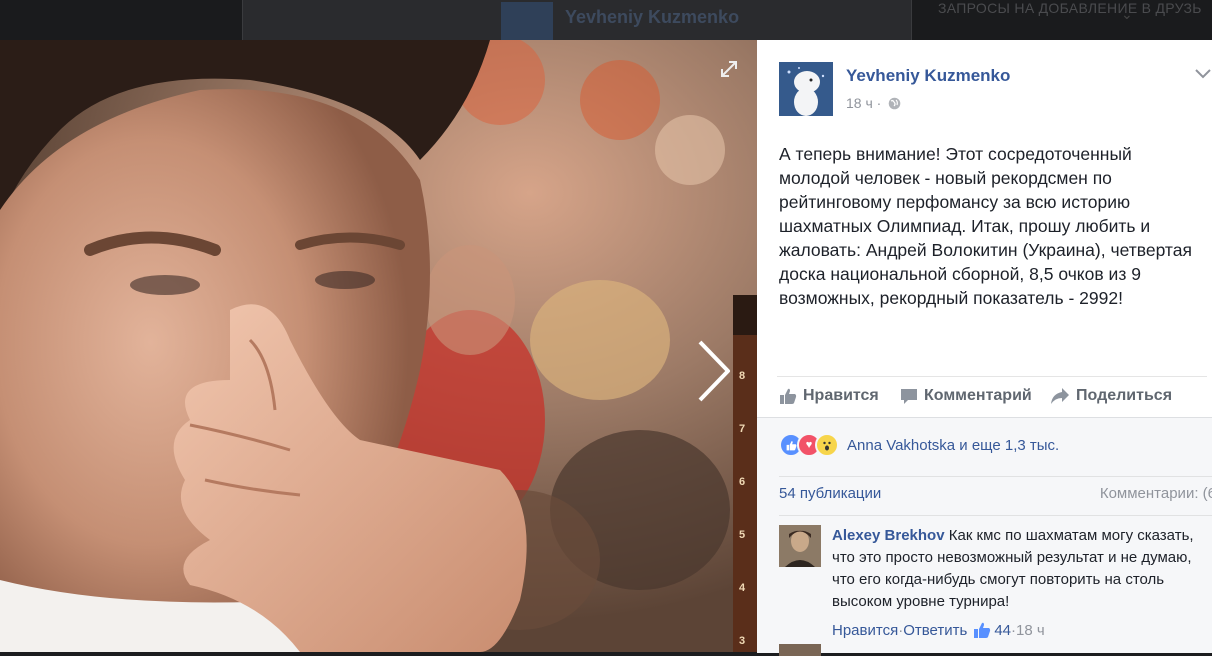 The height and width of the screenshot is (656, 1212). Describe the element at coordinates (888, 535) in the screenshot. I see `commenter-name: Alexey Brekhov` at that location.